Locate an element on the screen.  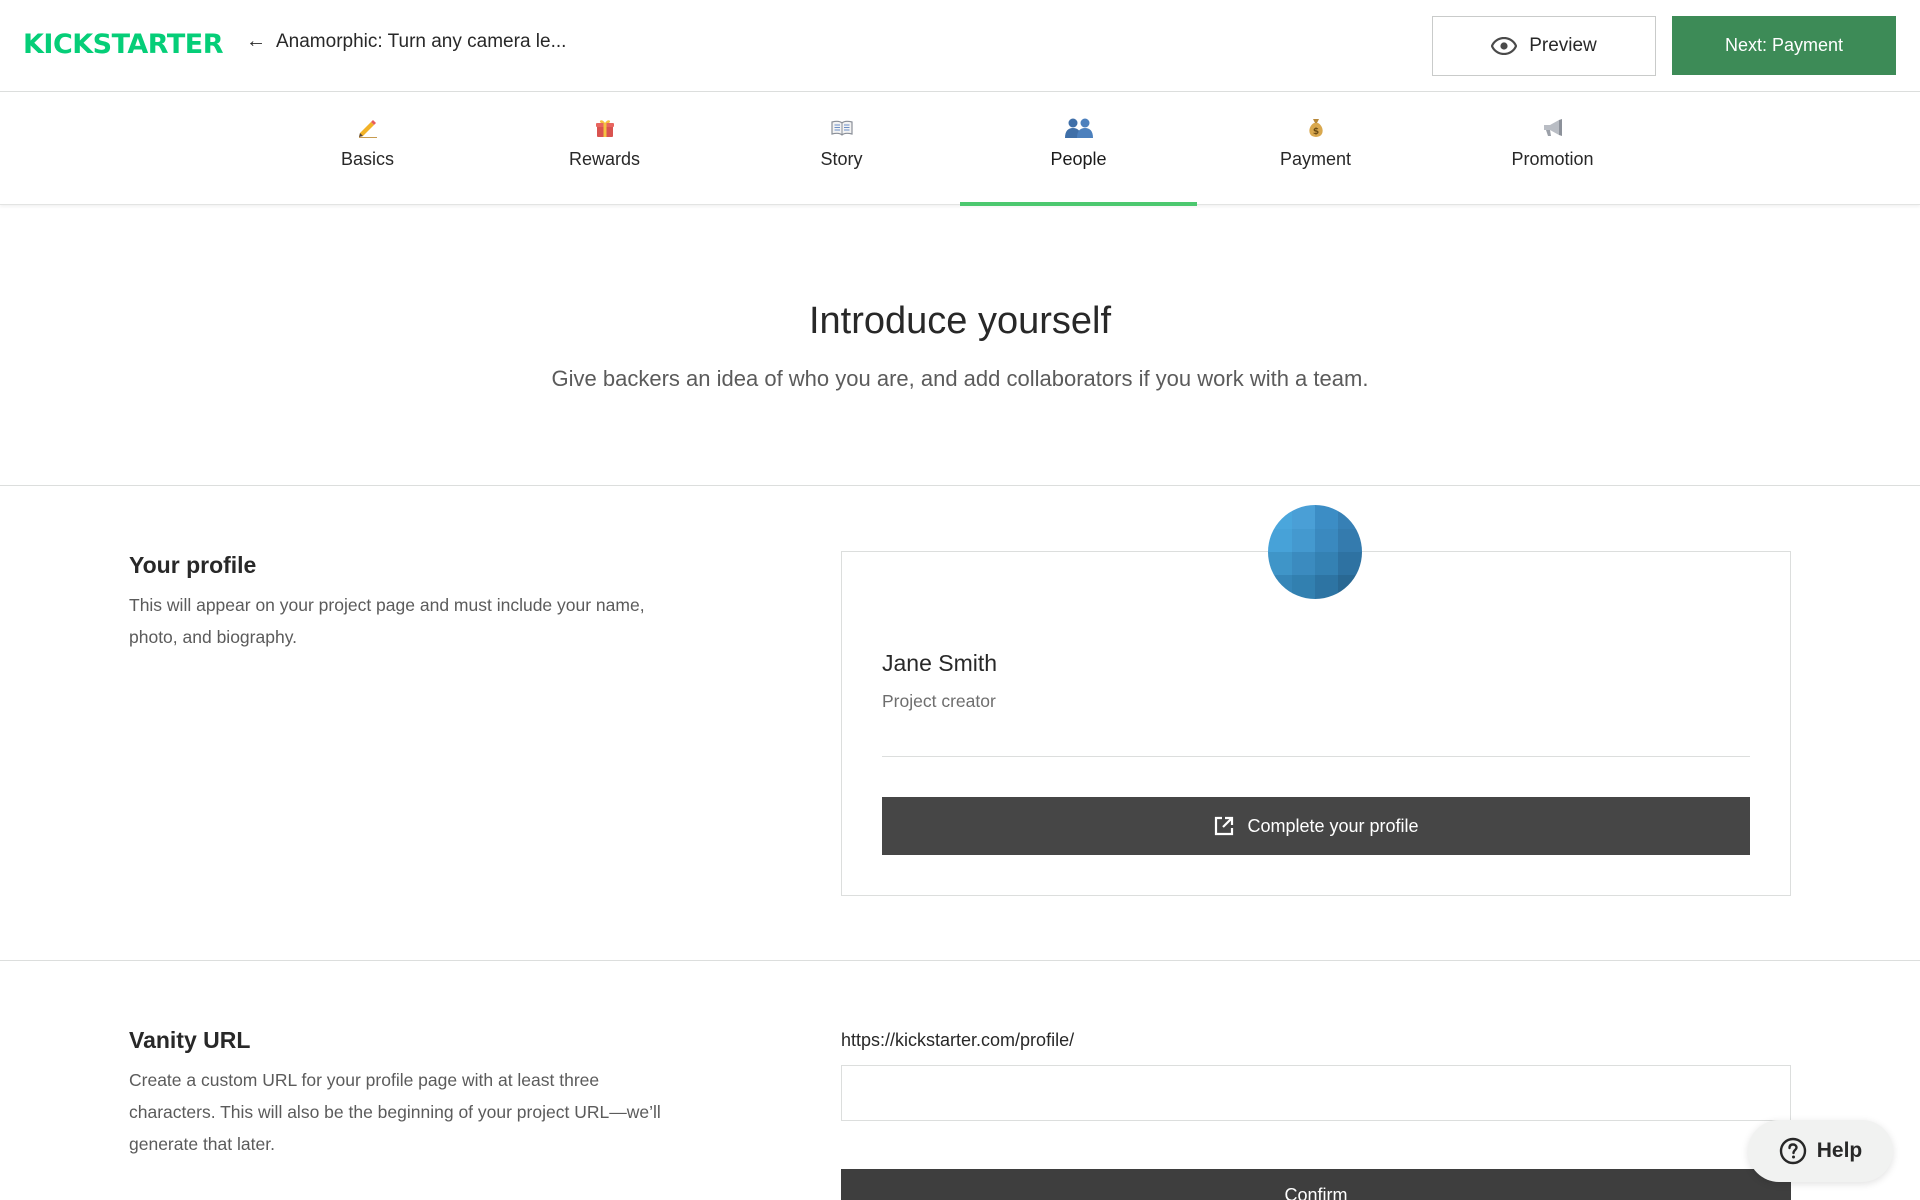
external-link-icon is located at coordinates (1224, 826).